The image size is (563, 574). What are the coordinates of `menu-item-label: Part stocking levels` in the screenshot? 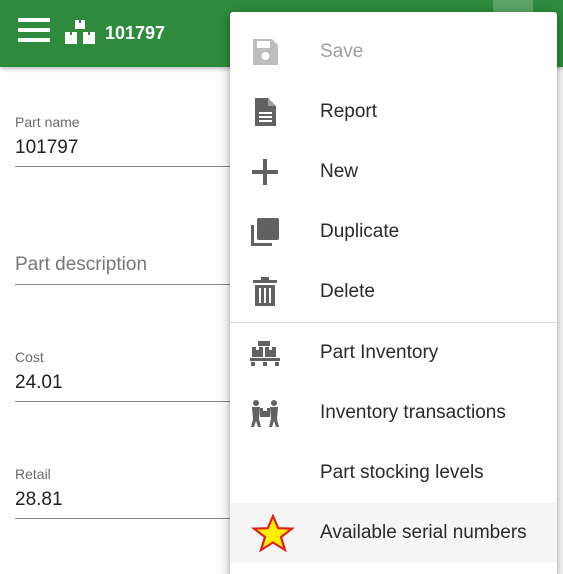 It's located at (402, 472).